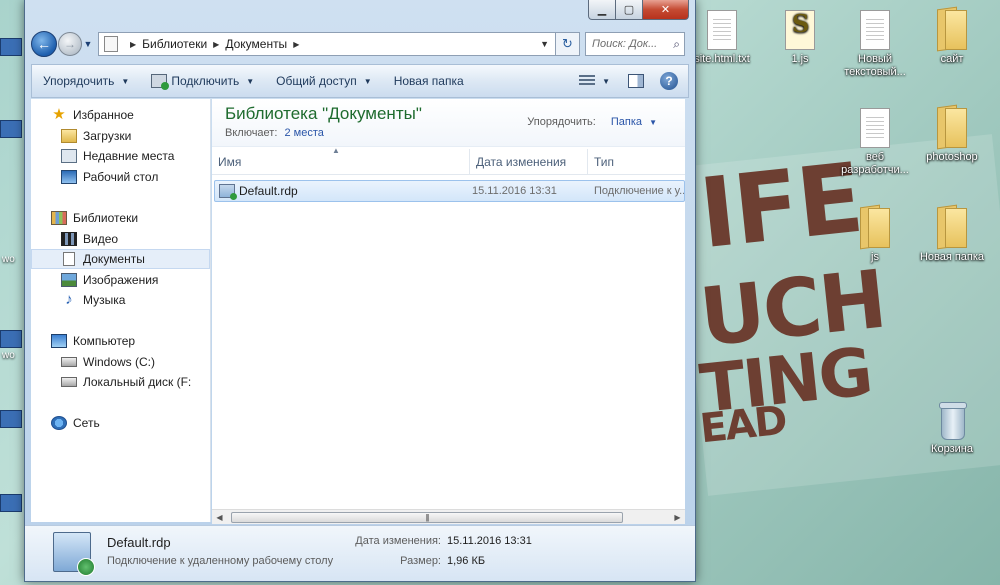  What do you see at coordinates (327, 44) in the screenshot?
I see `address-bar: ▶ Библиотеки ▶ Документы ▶ ▼` at bounding box center [327, 44].